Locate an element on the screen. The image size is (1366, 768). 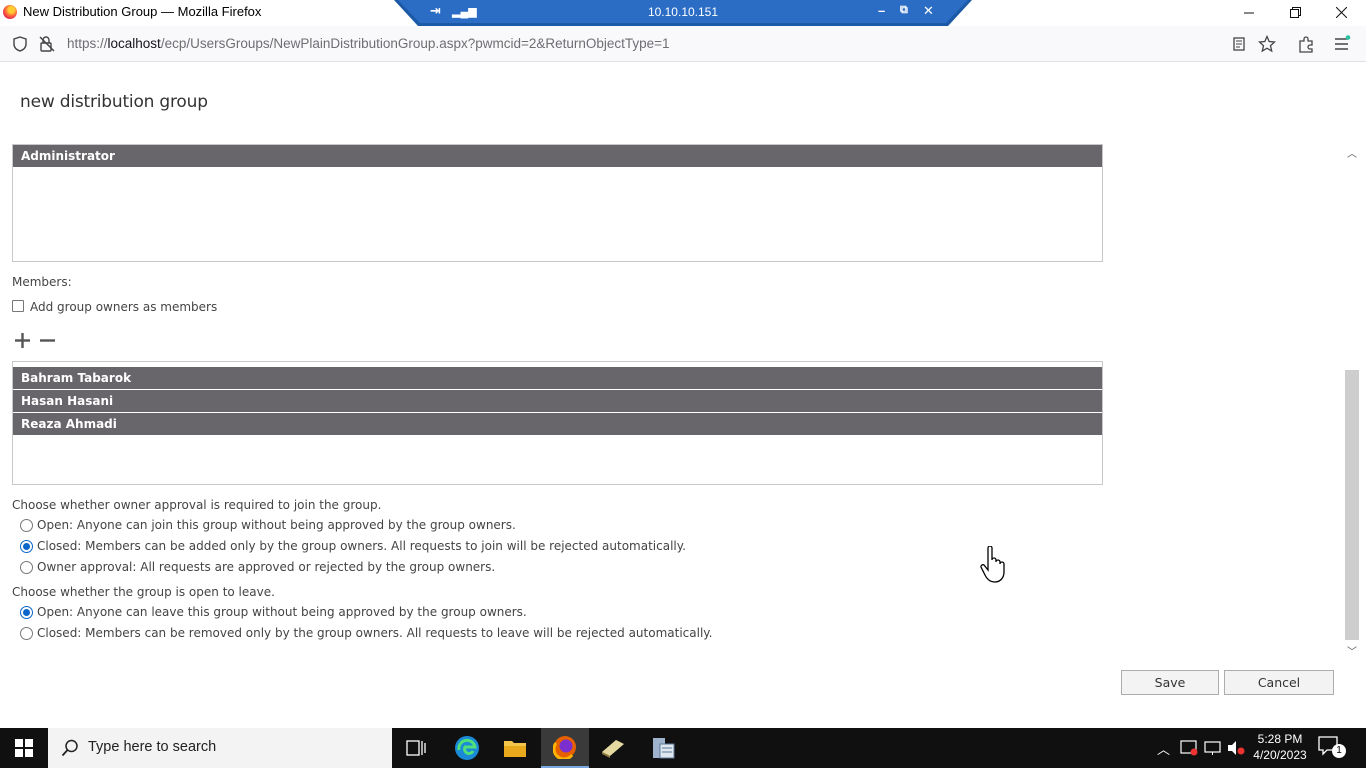
scroll-up-icon: ︿ is located at coordinates (1352, 152).